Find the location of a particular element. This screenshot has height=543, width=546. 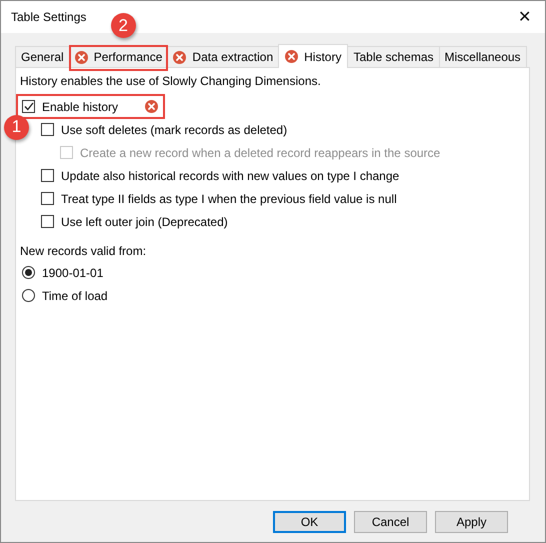

group-label: New records valid from: is located at coordinates (84, 251).